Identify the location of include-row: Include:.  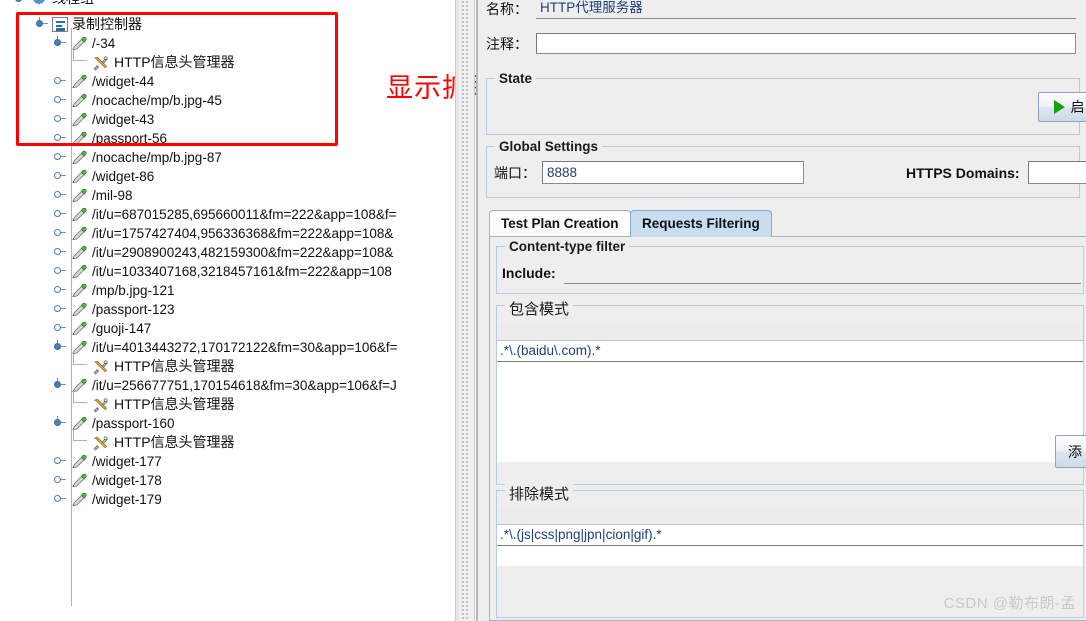
(791, 272).